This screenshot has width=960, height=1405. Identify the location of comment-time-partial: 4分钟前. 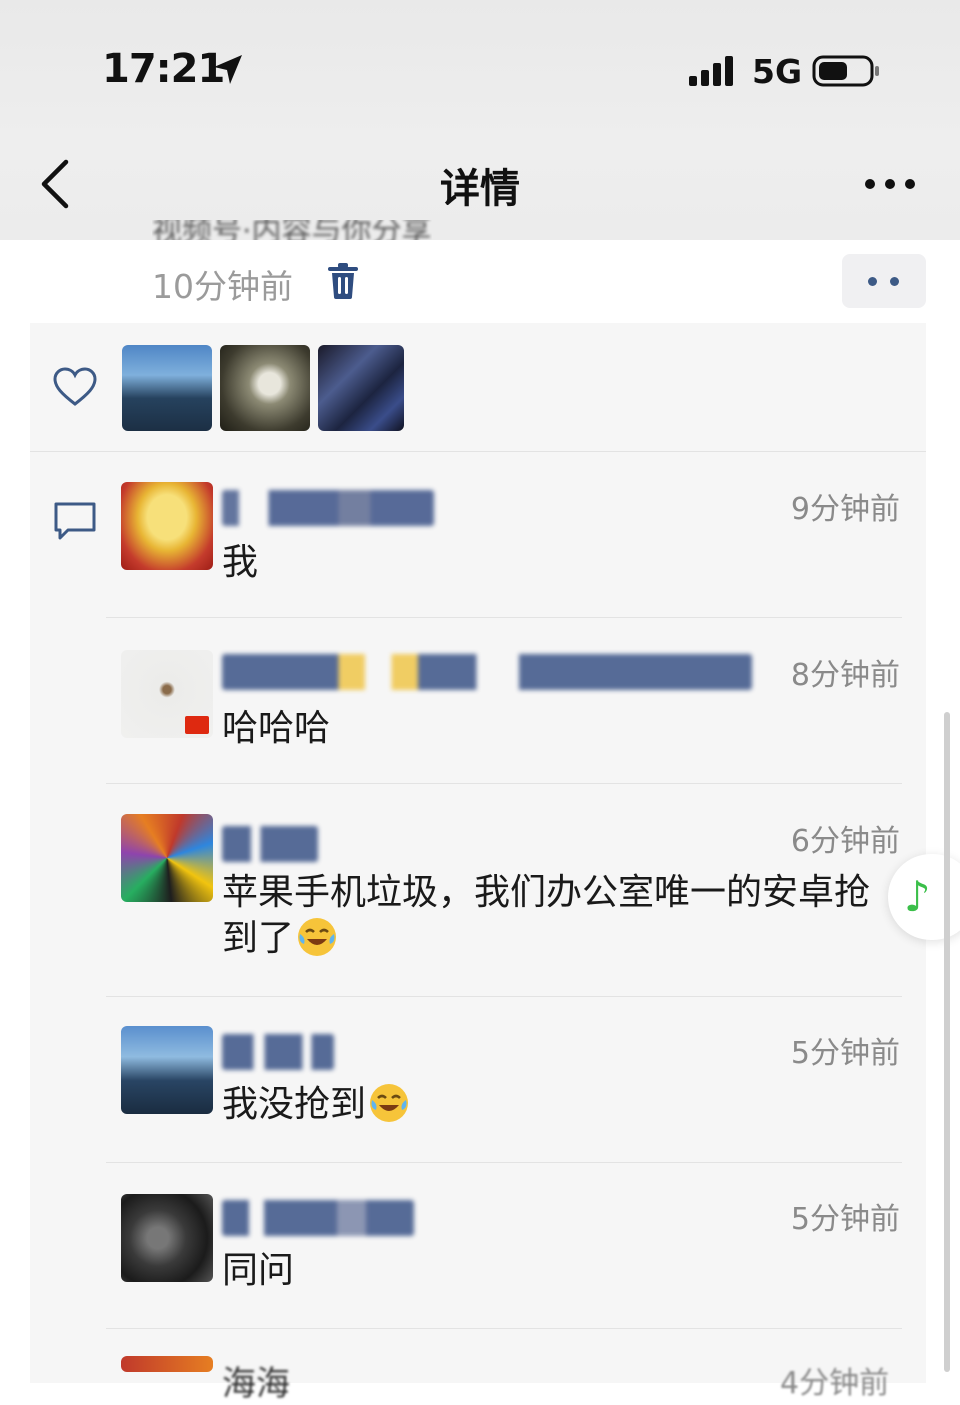
(835, 1383).